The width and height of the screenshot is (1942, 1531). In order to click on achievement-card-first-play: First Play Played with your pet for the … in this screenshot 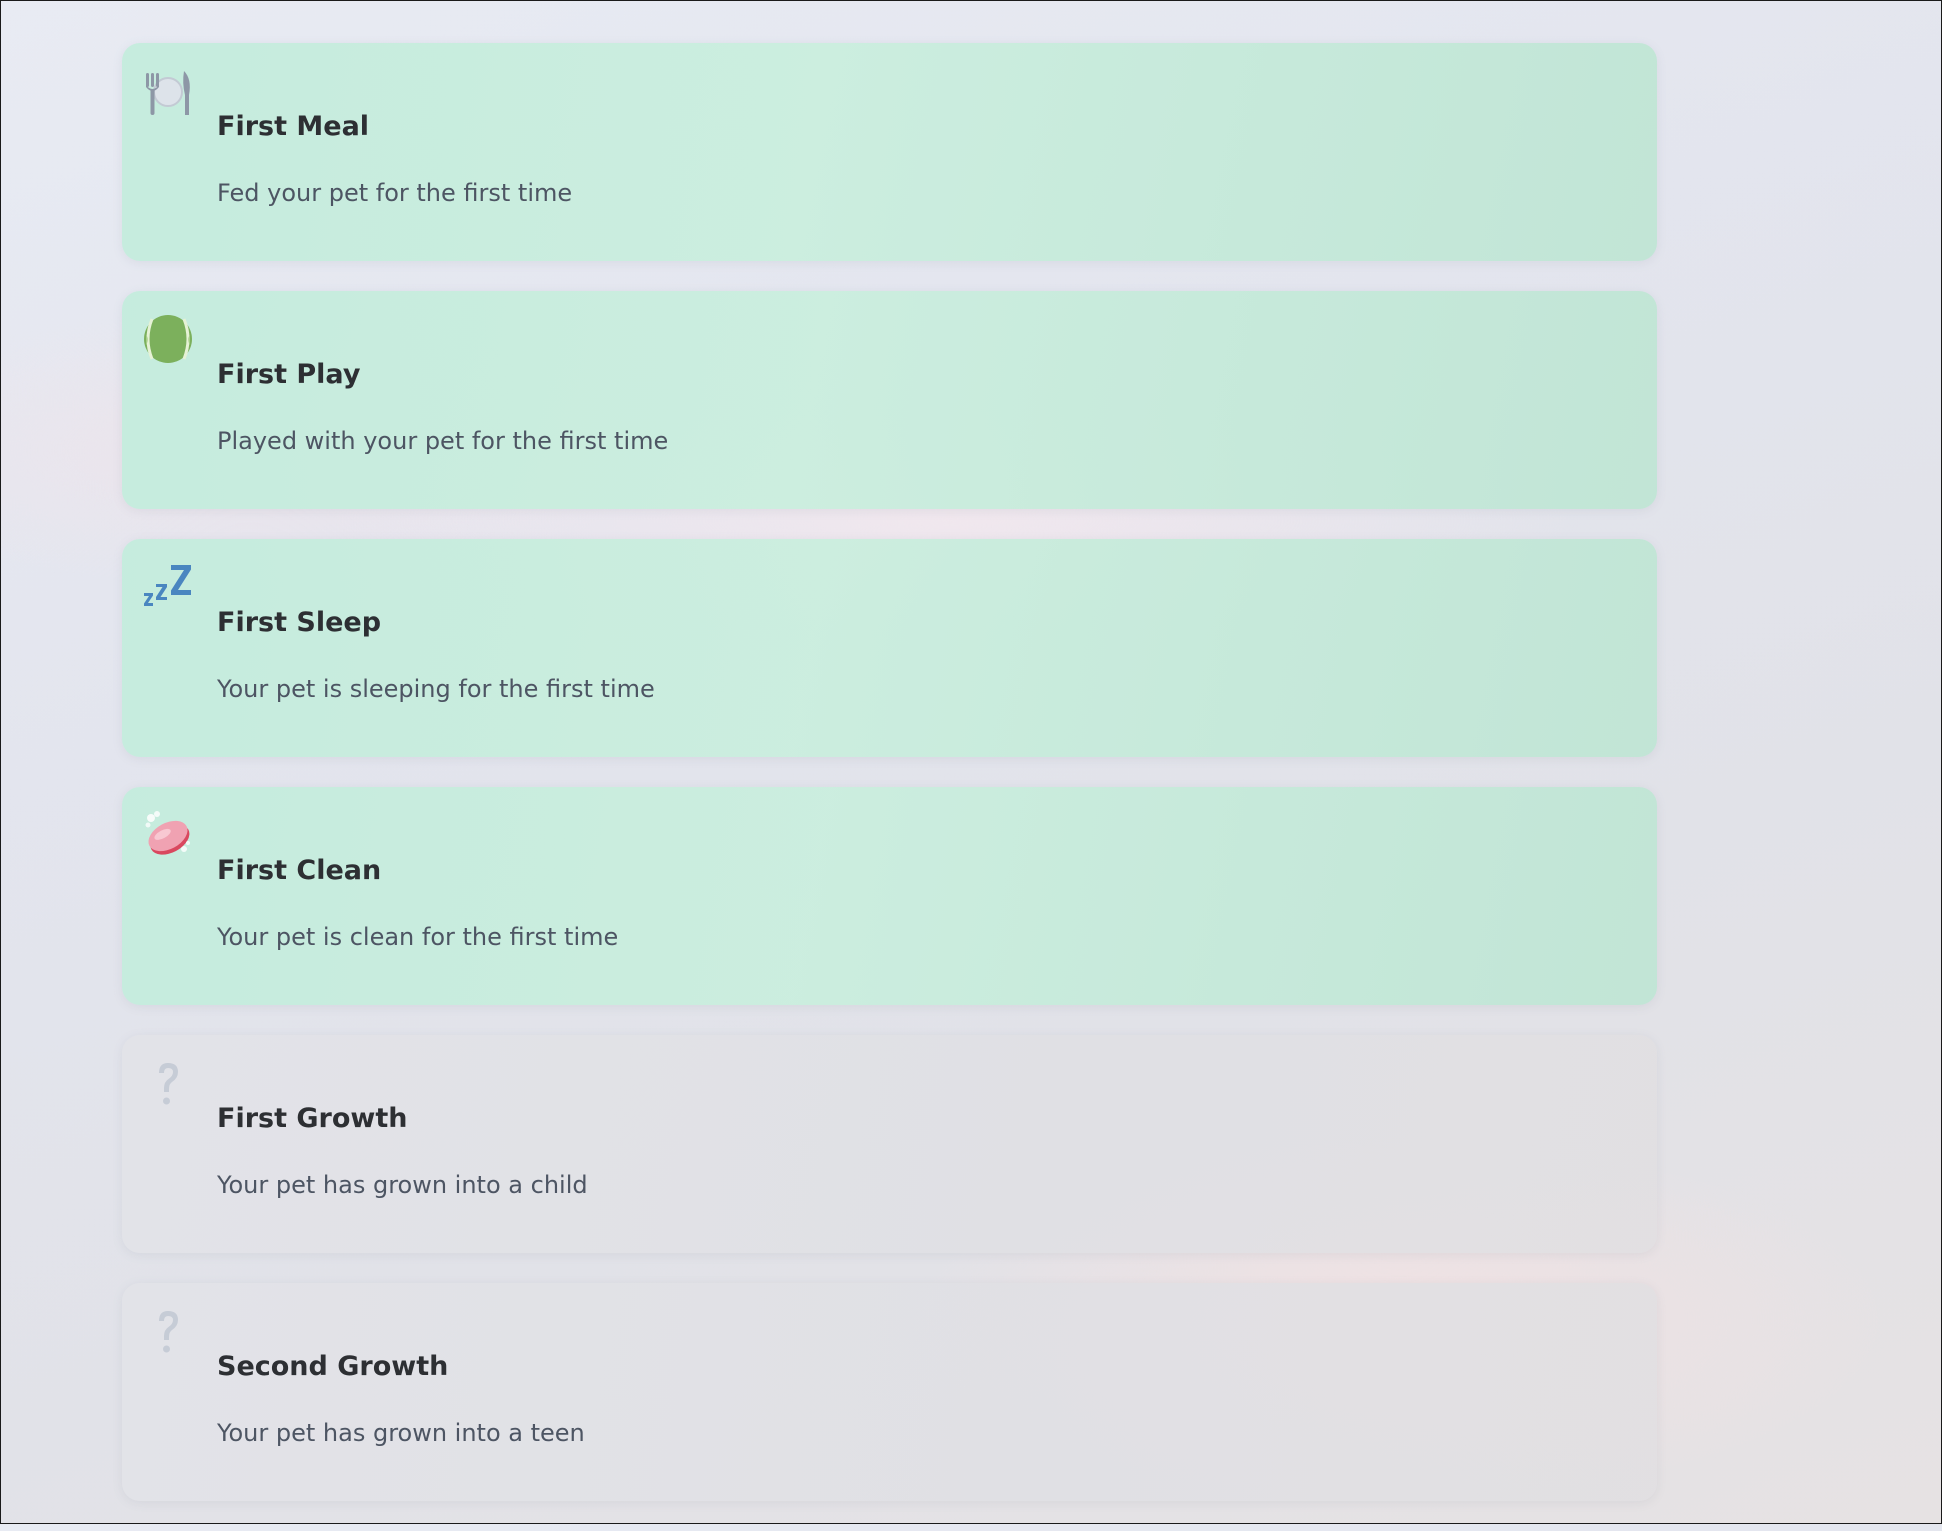, I will do `click(889, 400)`.